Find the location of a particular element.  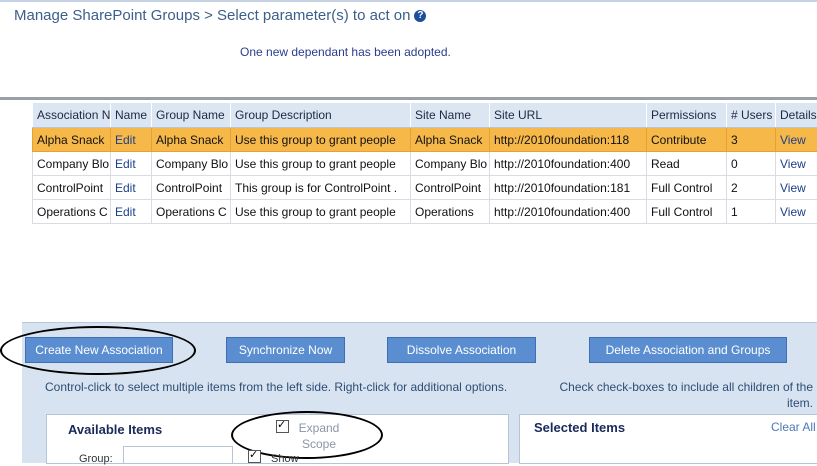

group-input is located at coordinates (178, 455).